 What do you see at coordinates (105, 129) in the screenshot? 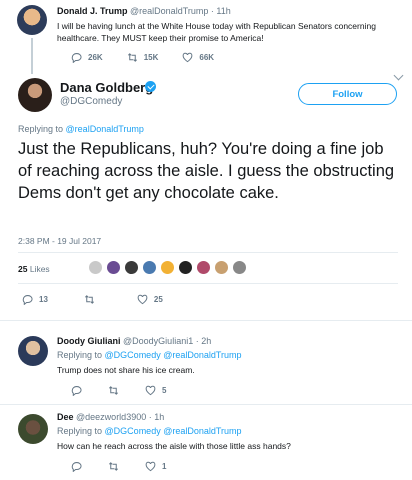
I see `replying-to-handle: @realDonaldTrump` at bounding box center [105, 129].